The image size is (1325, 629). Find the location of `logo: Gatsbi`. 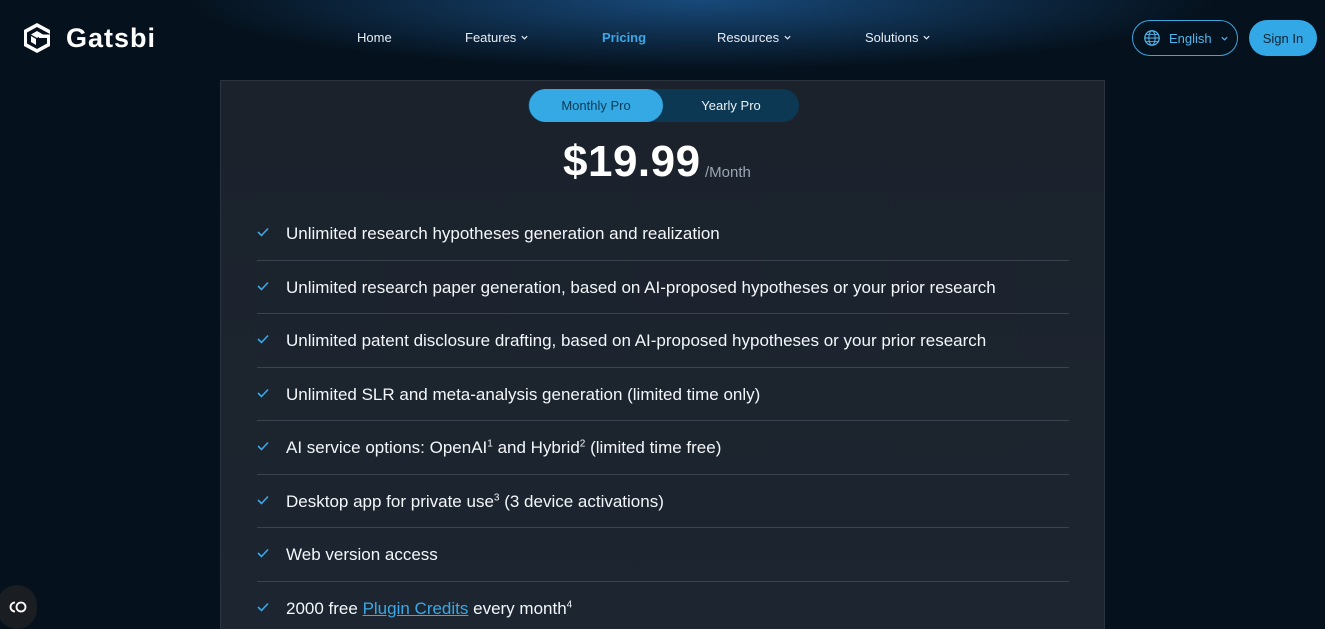

logo: Gatsbi is located at coordinates (89, 38).